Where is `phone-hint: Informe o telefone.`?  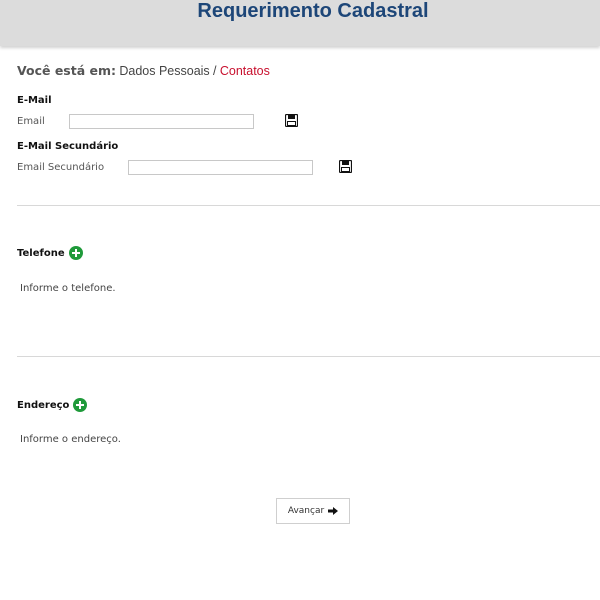 phone-hint: Informe o telefone. is located at coordinates (68, 288).